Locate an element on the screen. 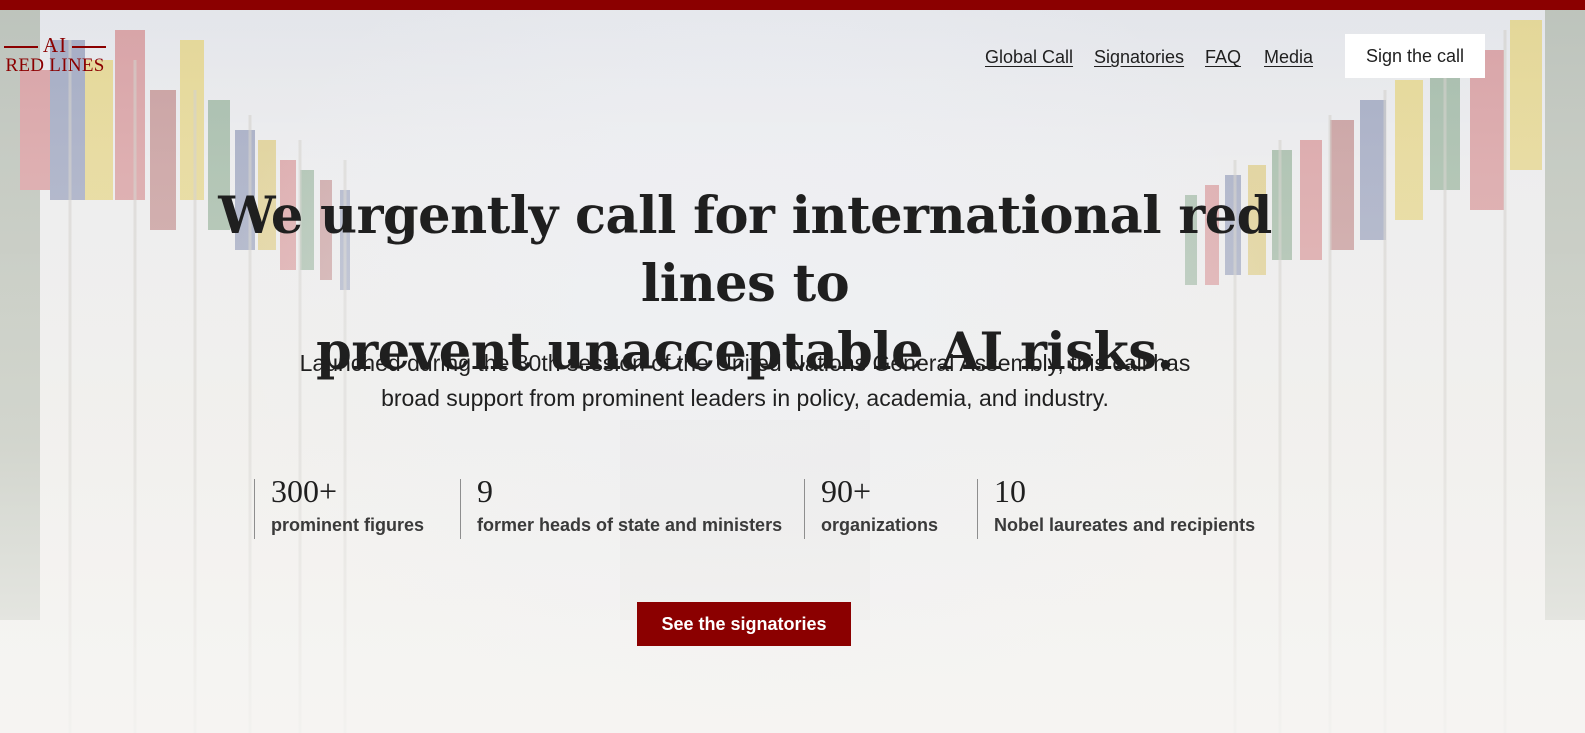  see-the-signatories-button: See the signatories is located at coordinates (744, 624).